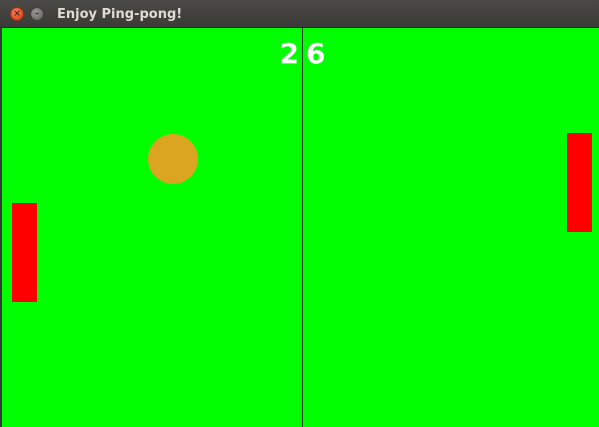 The image size is (599, 427). I want to click on close-button: ×, so click(17, 14).